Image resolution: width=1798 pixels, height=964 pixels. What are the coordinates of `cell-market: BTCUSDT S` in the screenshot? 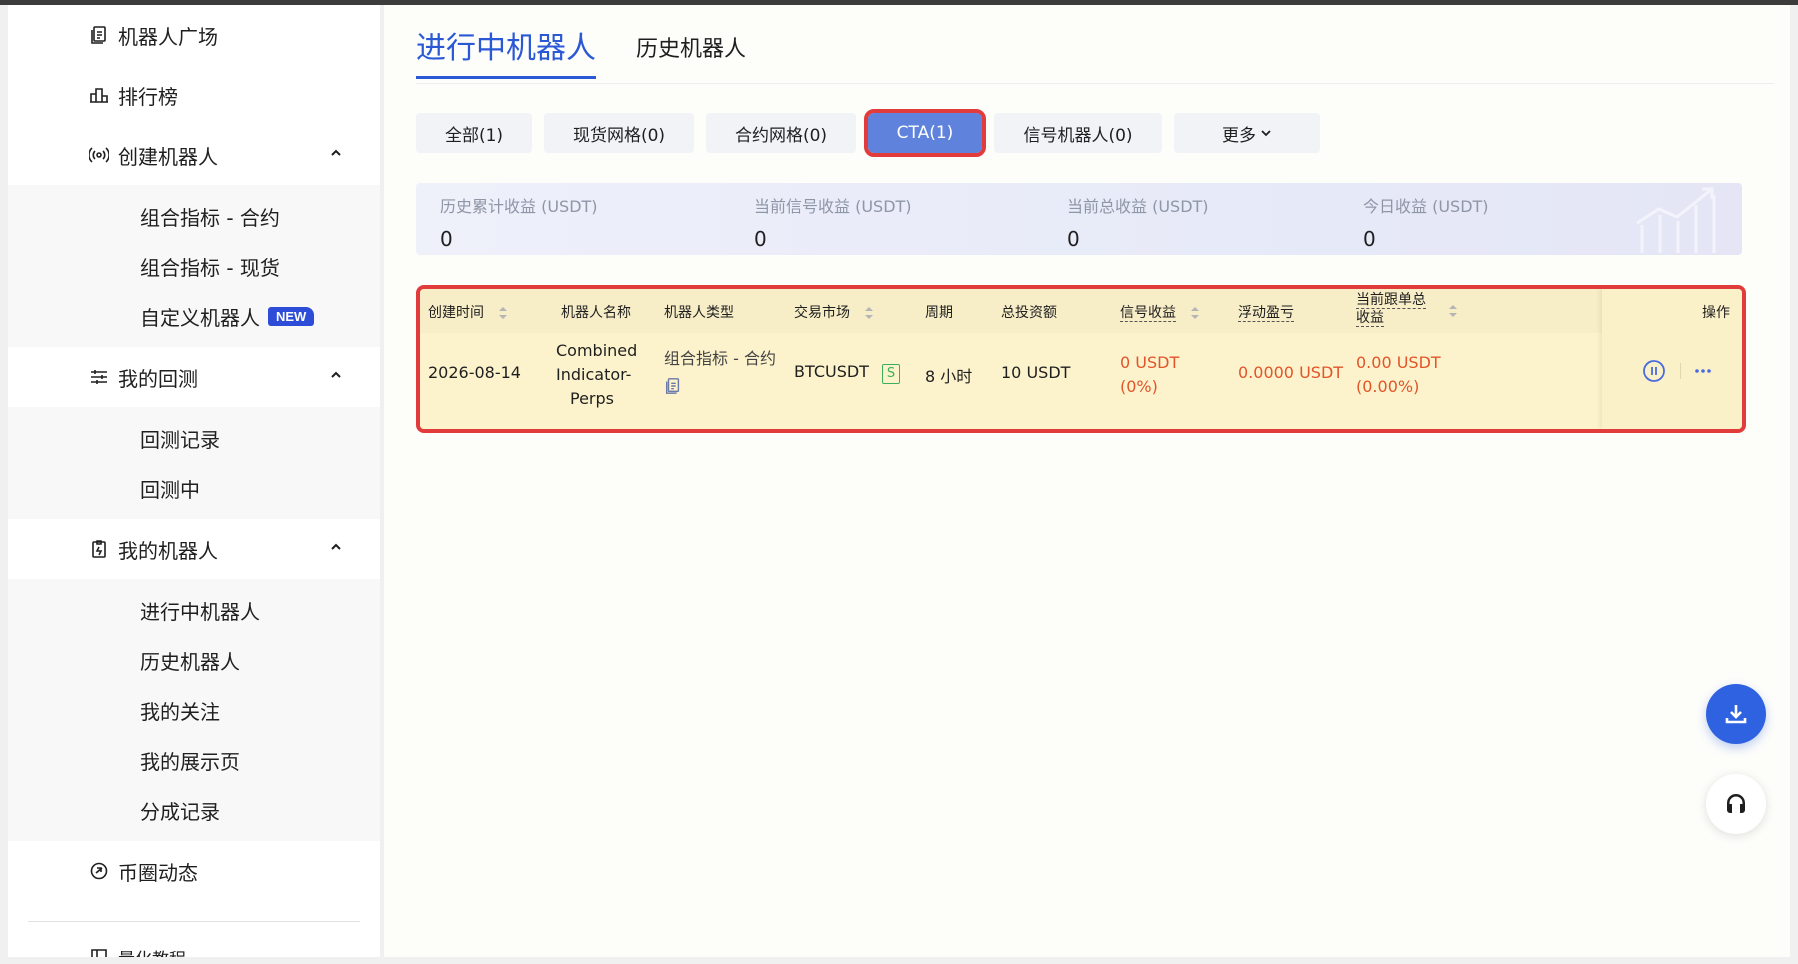 It's located at (847, 373).